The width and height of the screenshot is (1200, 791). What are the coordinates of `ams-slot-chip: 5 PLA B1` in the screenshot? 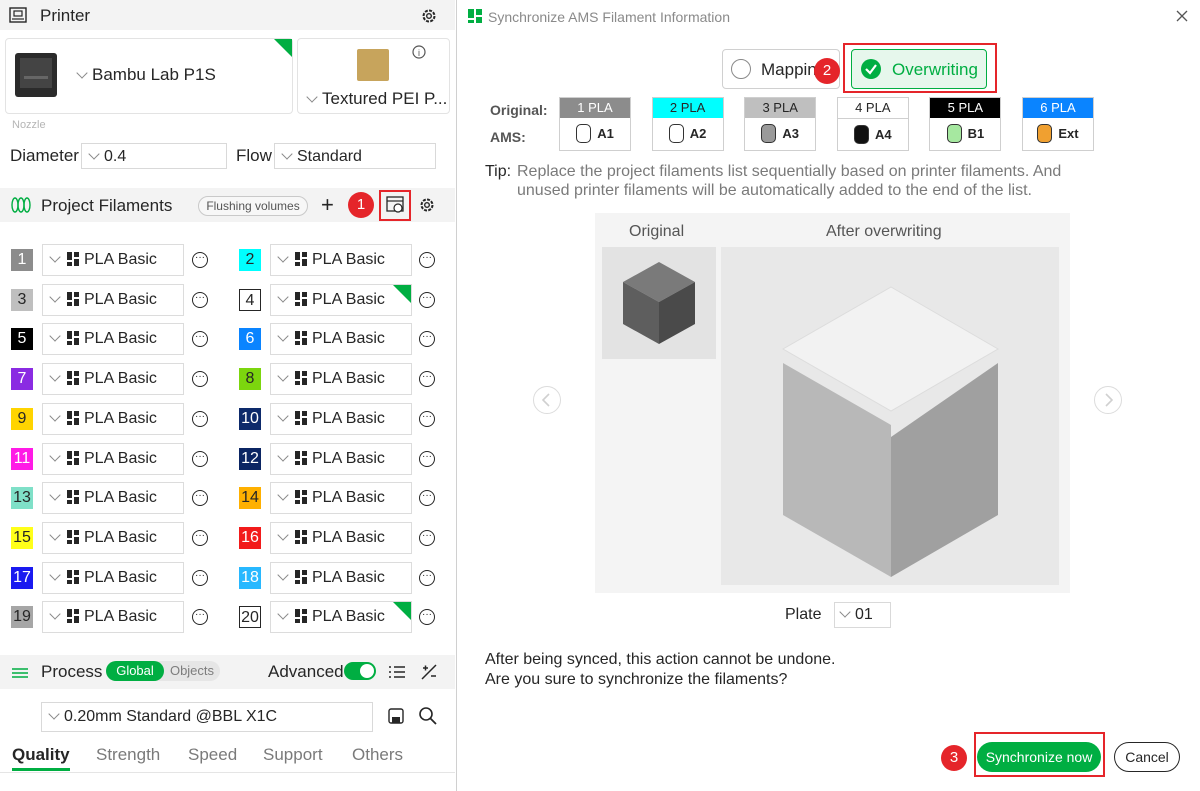 It's located at (965, 124).